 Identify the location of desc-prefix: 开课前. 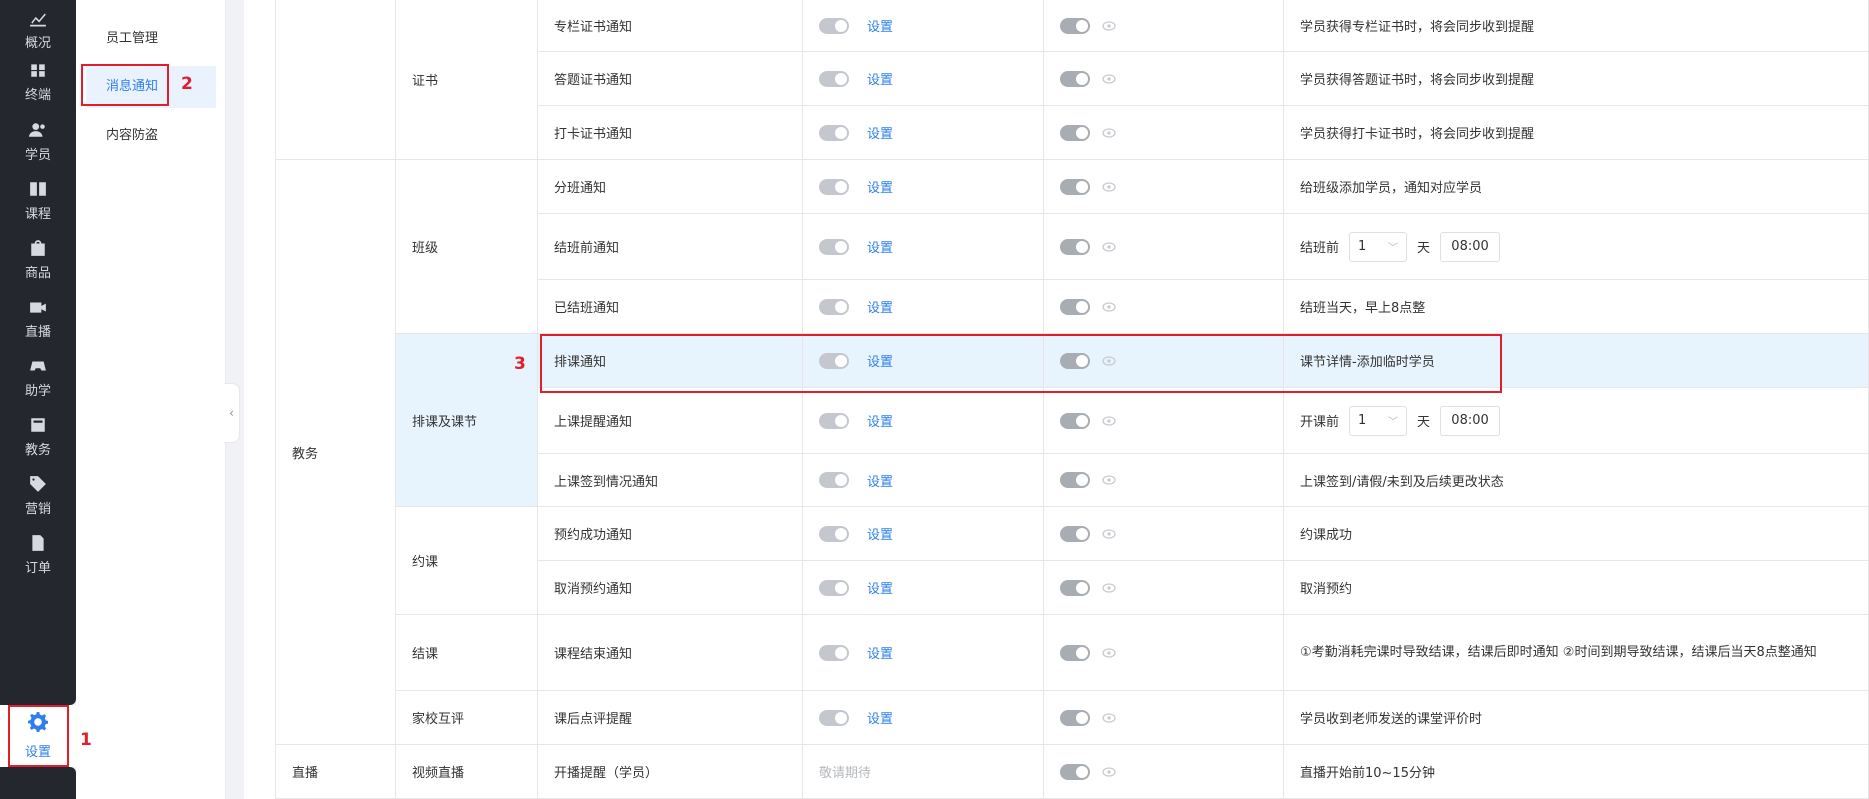
(1320, 422).